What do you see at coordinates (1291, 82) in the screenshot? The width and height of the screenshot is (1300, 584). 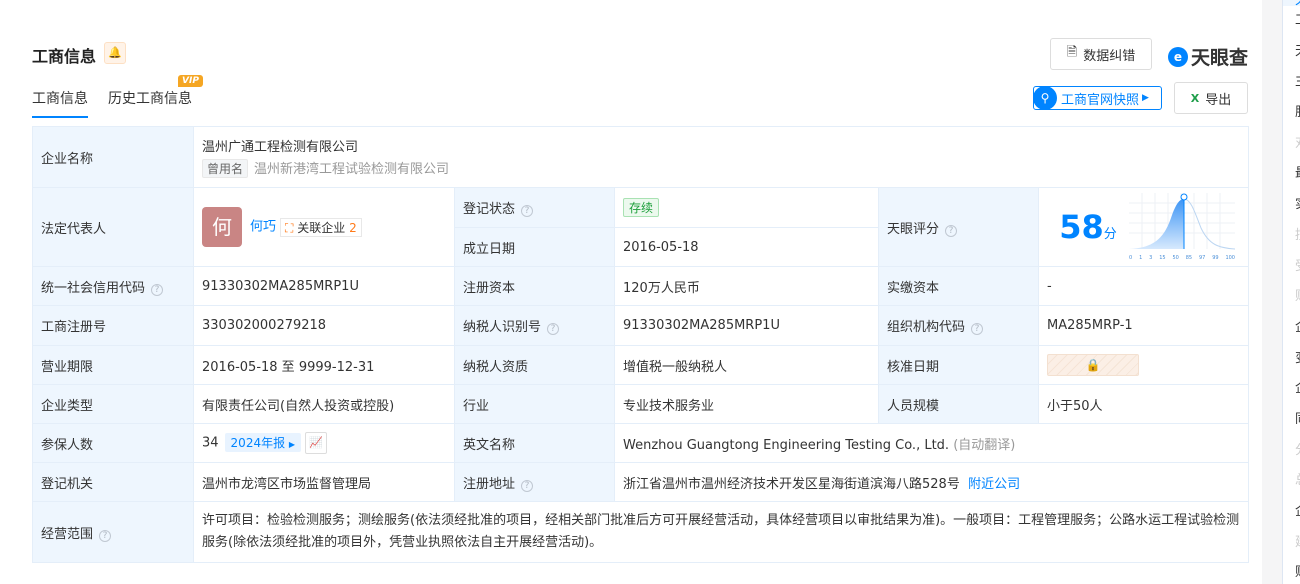 I see `nav-item: 主` at bounding box center [1291, 82].